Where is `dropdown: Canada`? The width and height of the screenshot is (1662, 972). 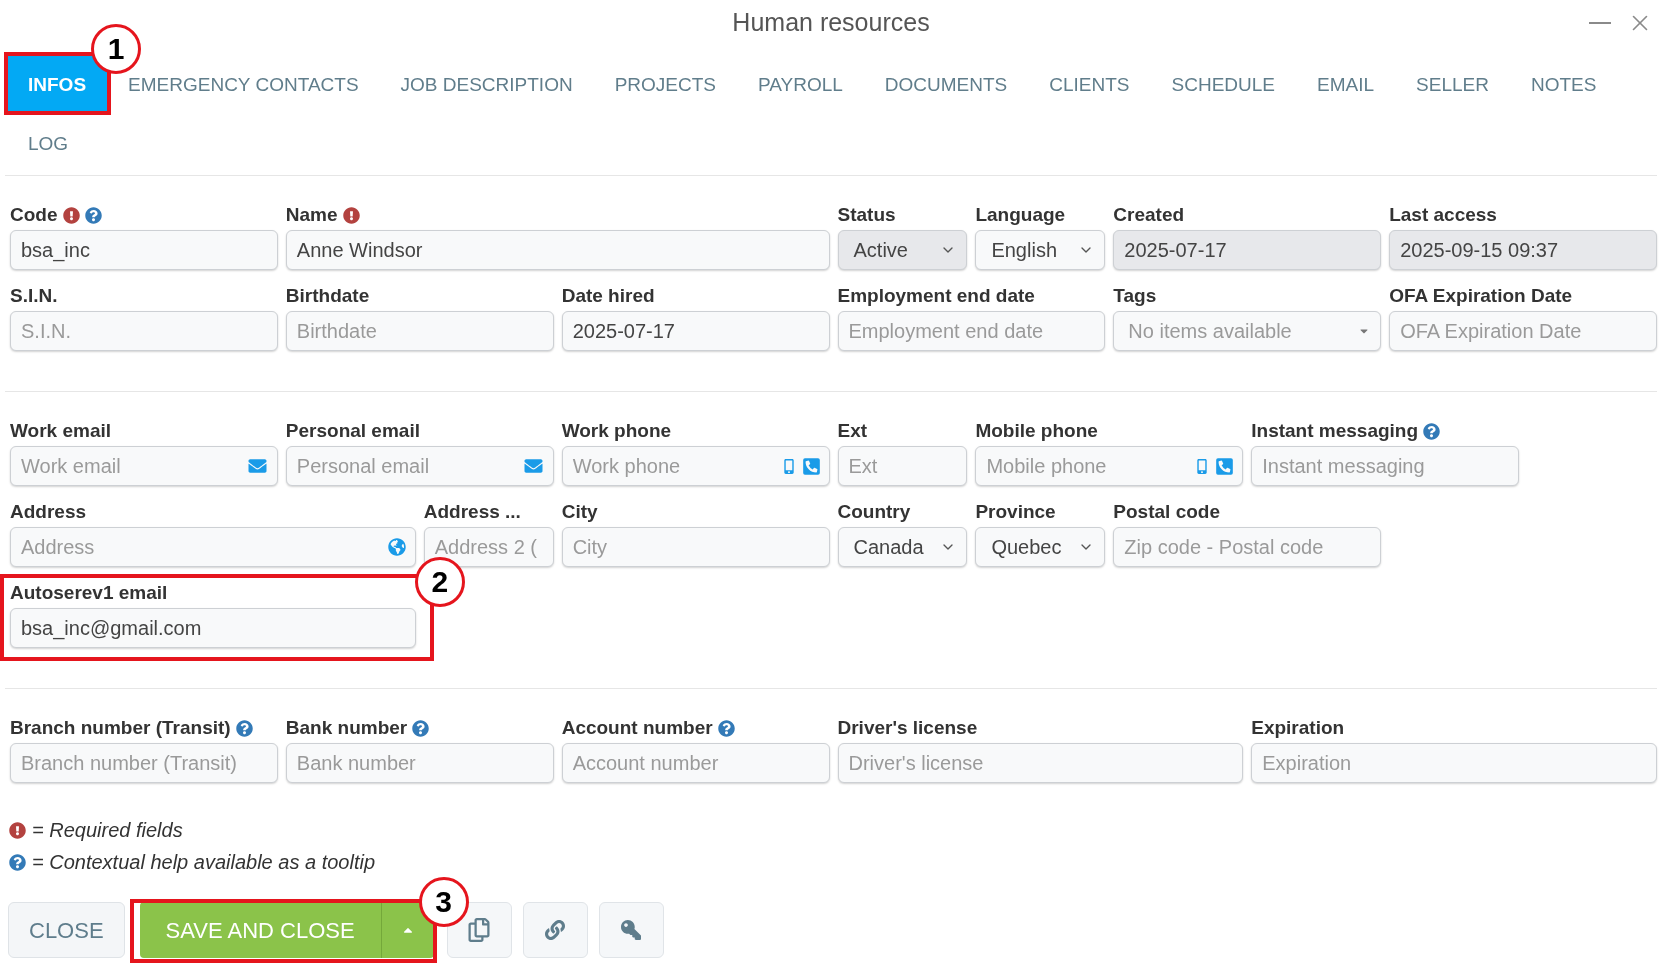 dropdown: Canada is located at coordinates (902, 547).